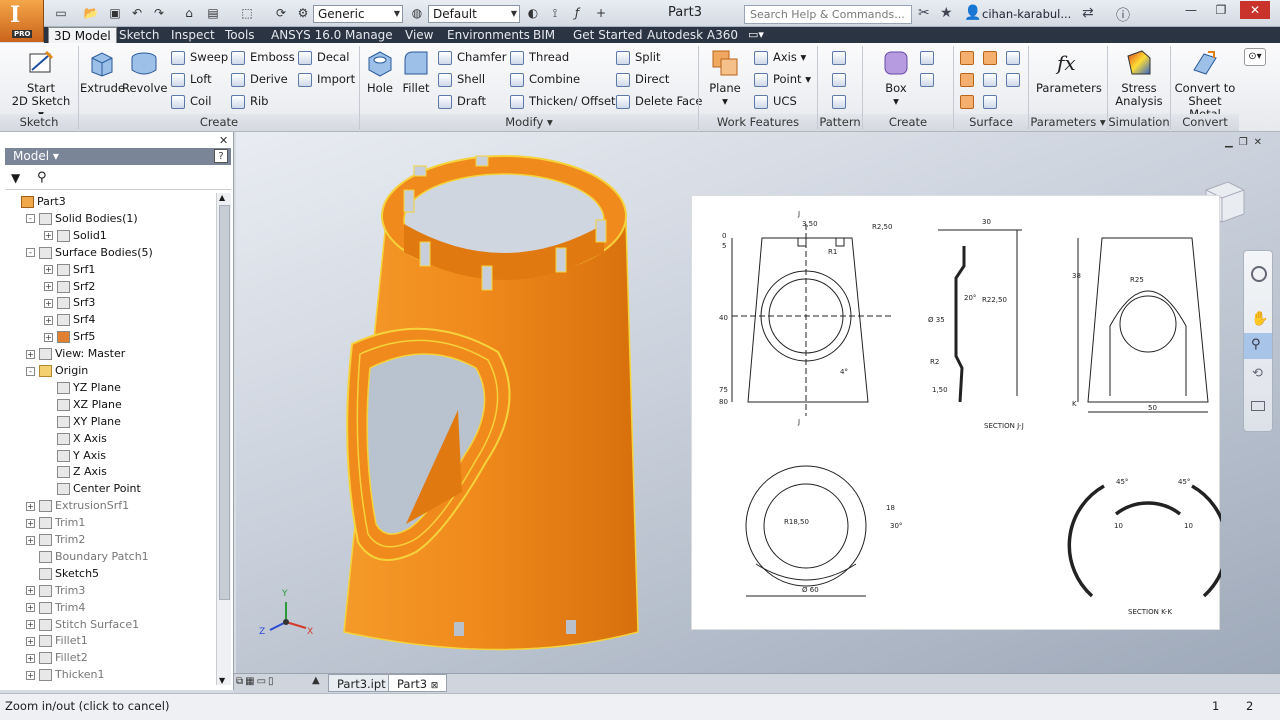 The width and height of the screenshot is (1280, 720). What do you see at coordinates (488, 35) in the screenshot?
I see `tab-environments: Environments` at bounding box center [488, 35].